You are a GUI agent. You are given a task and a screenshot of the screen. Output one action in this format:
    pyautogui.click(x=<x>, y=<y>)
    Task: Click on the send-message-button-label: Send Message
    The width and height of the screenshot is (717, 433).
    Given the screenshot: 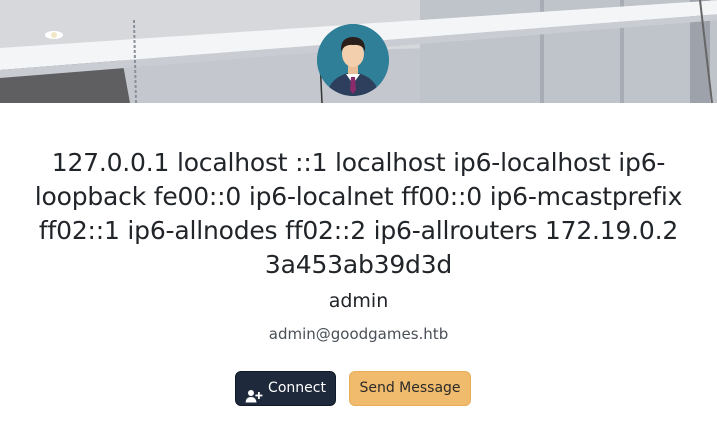 What is the action you would take?
    pyautogui.click(x=410, y=388)
    